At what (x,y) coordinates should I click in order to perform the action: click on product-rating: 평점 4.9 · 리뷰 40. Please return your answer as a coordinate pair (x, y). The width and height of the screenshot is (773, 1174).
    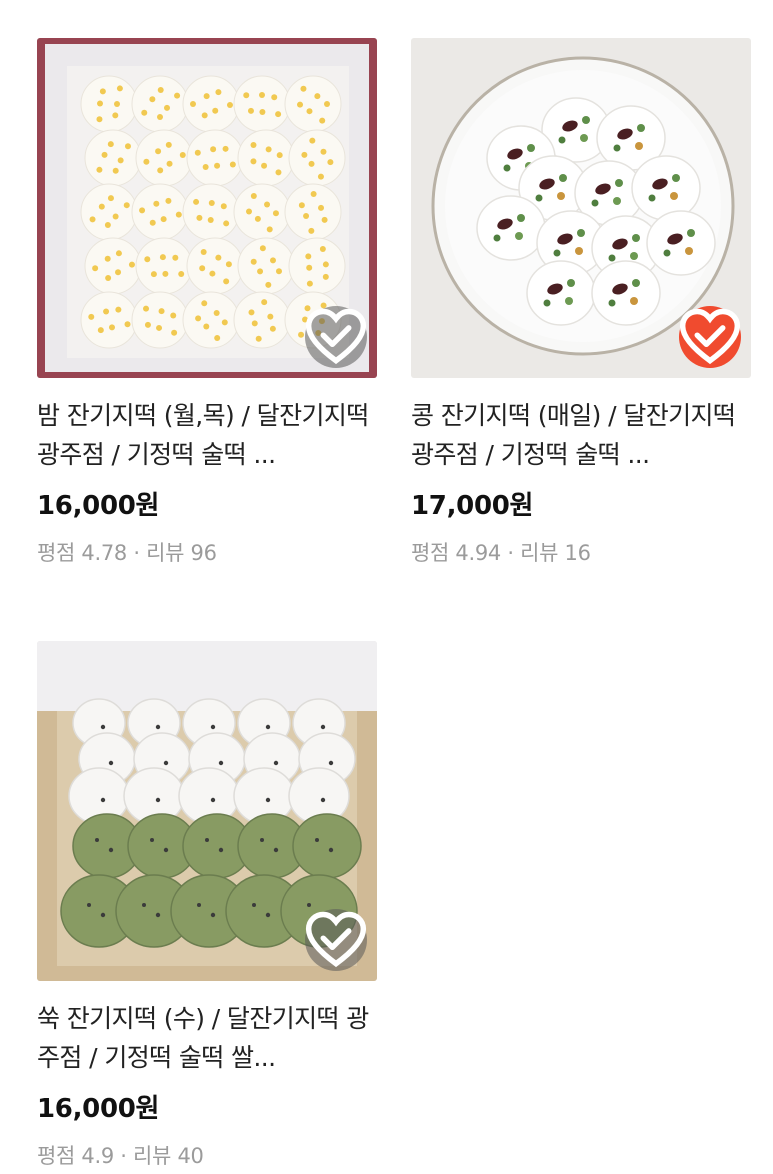
    Looking at the image, I should click on (120, 1156).